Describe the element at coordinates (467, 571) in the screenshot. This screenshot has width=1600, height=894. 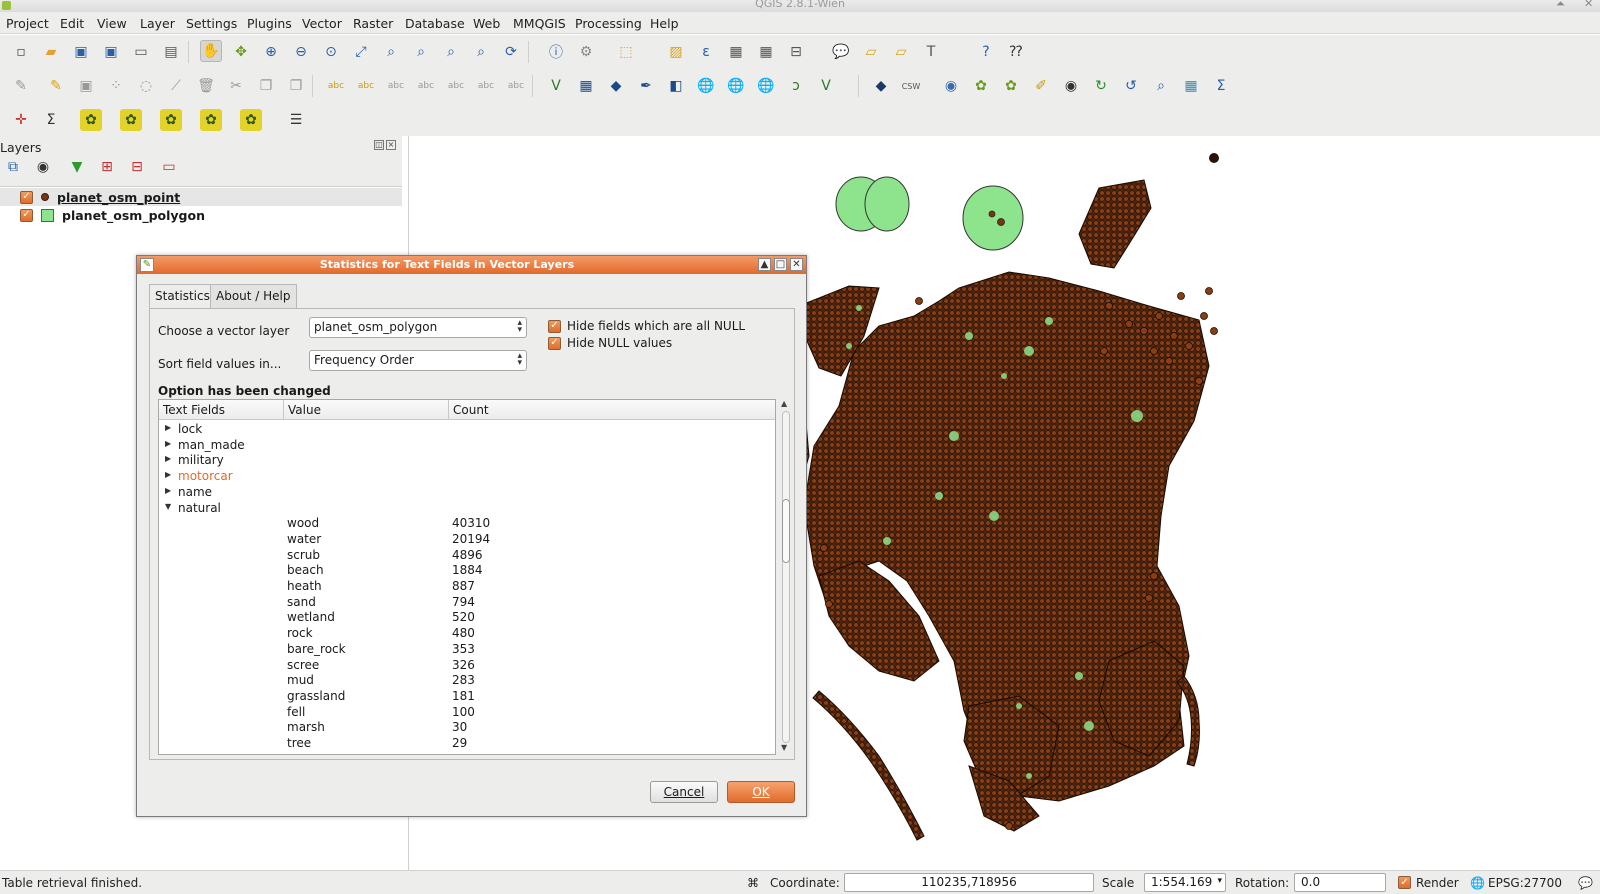
I see `tree-value-row: beach 1884` at that location.